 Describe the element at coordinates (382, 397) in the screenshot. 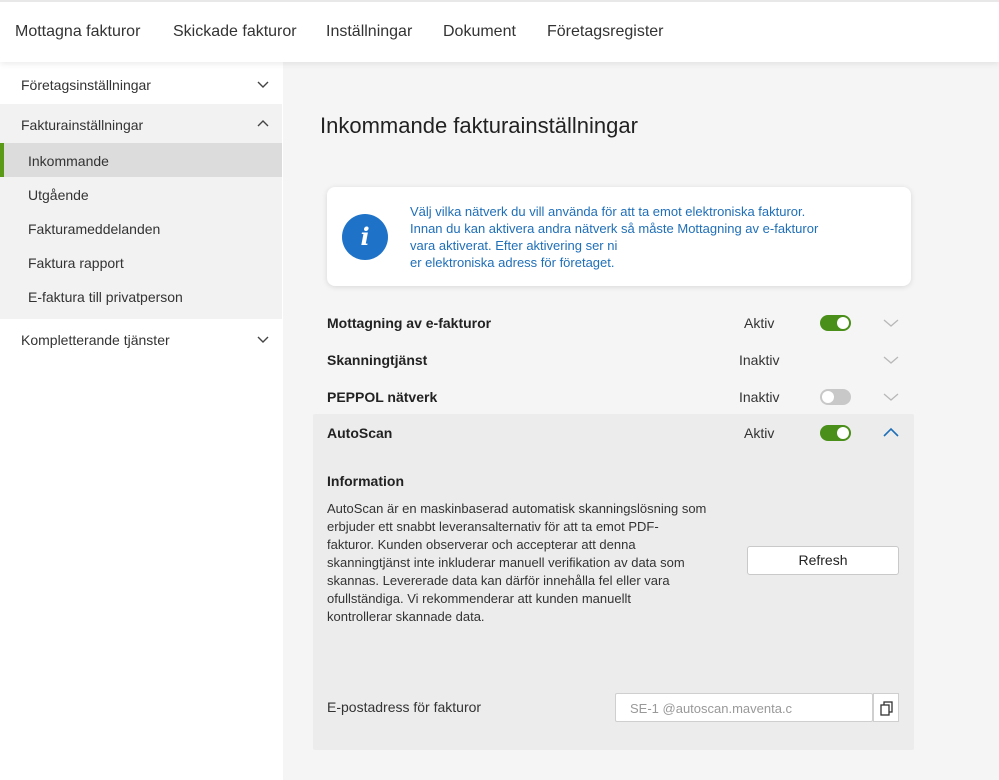

I see `service-name: PEPPOL nätverk` at that location.